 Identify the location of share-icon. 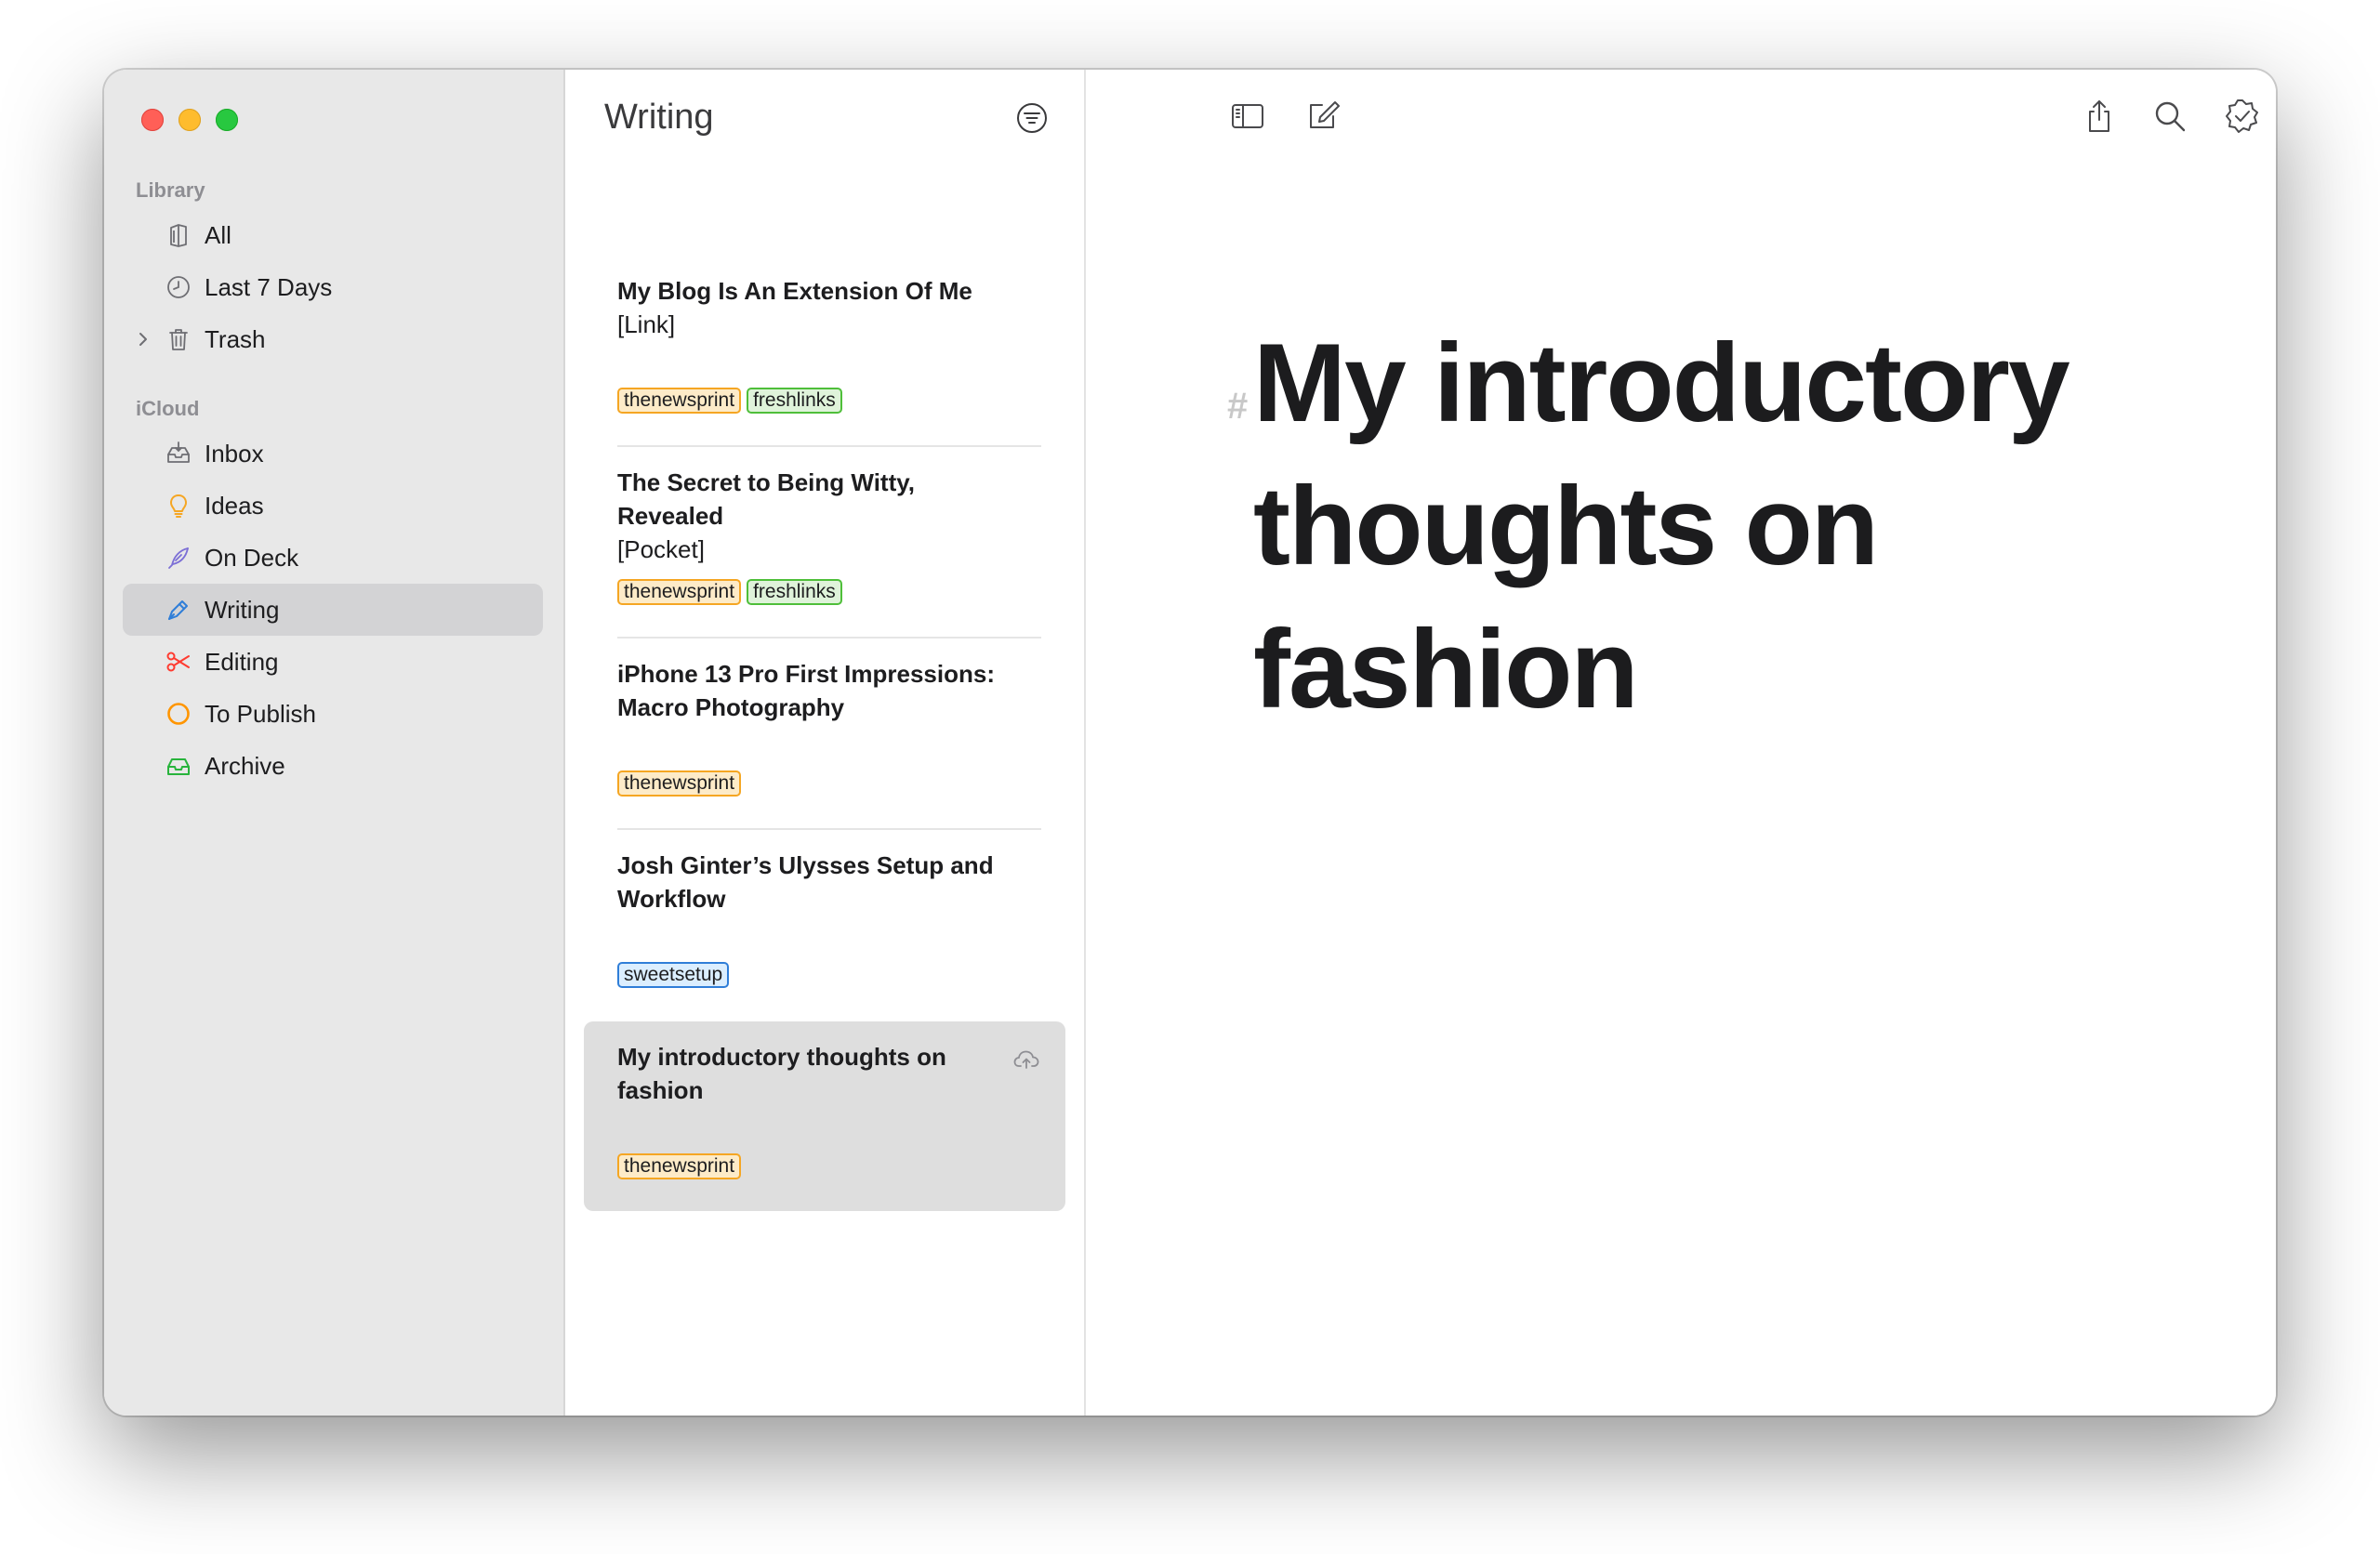
(2099, 116).